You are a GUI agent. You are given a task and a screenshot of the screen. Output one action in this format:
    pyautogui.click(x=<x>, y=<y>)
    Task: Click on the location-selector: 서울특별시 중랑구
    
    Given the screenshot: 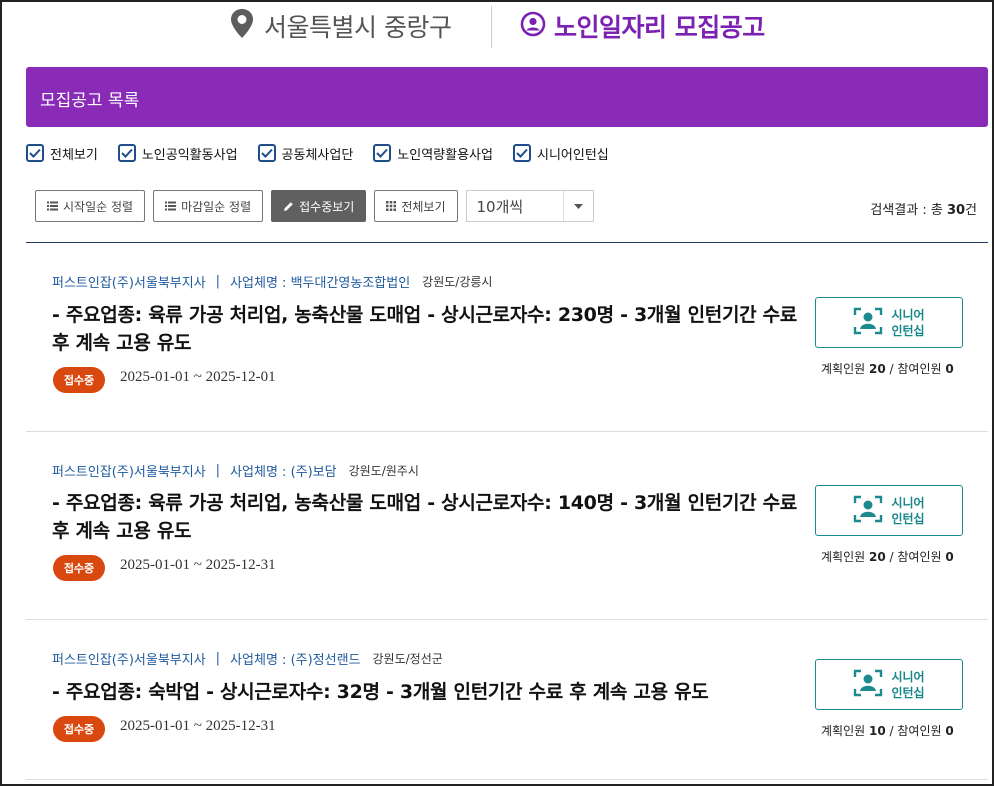 What is the action you would take?
    pyautogui.click(x=340, y=26)
    